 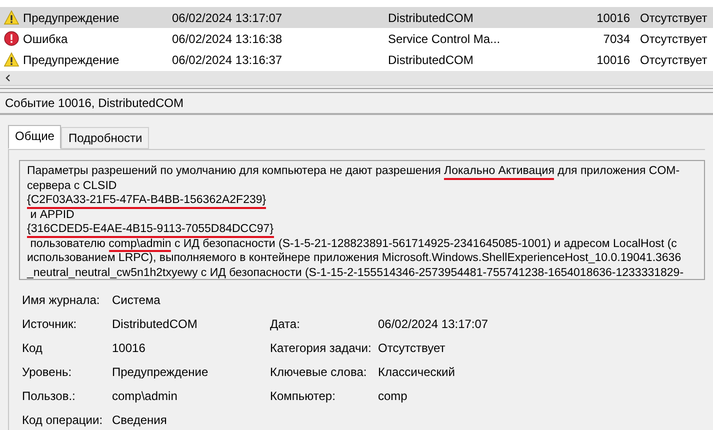 What do you see at coordinates (140, 420) in the screenshot?
I see `field-value: Сведения` at bounding box center [140, 420].